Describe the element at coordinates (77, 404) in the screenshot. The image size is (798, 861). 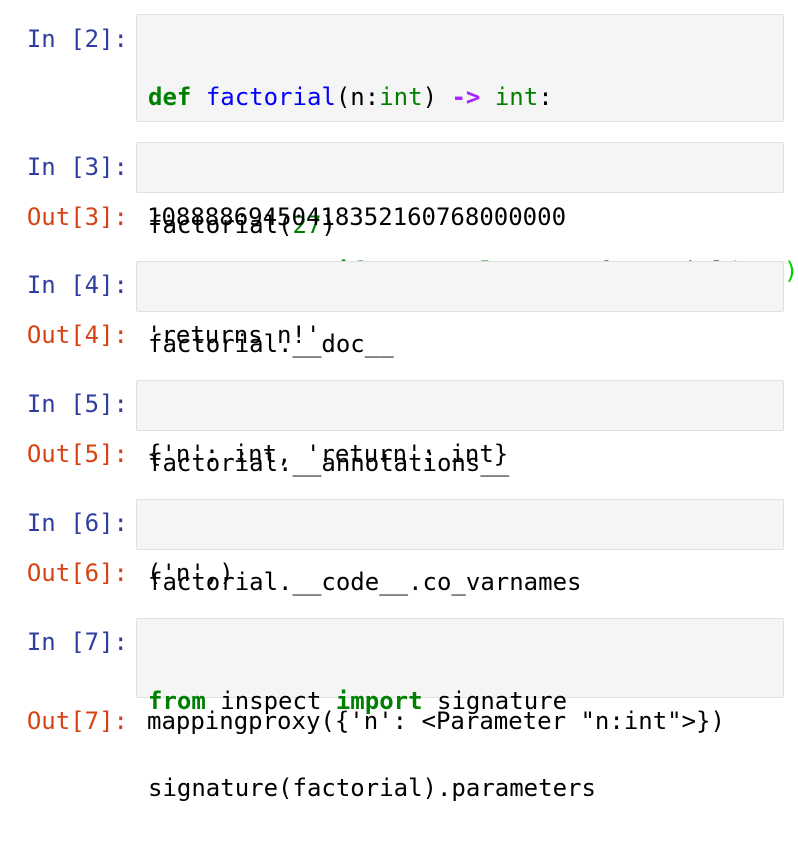
I see `input-prompt: In [5]:` at that location.